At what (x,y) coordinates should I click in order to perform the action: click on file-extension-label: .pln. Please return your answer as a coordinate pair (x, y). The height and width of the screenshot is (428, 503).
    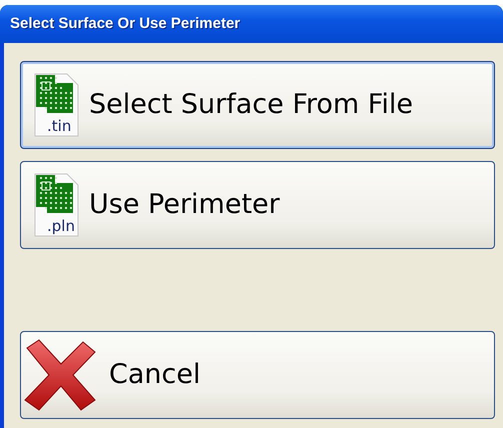
    Looking at the image, I should click on (61, 226).